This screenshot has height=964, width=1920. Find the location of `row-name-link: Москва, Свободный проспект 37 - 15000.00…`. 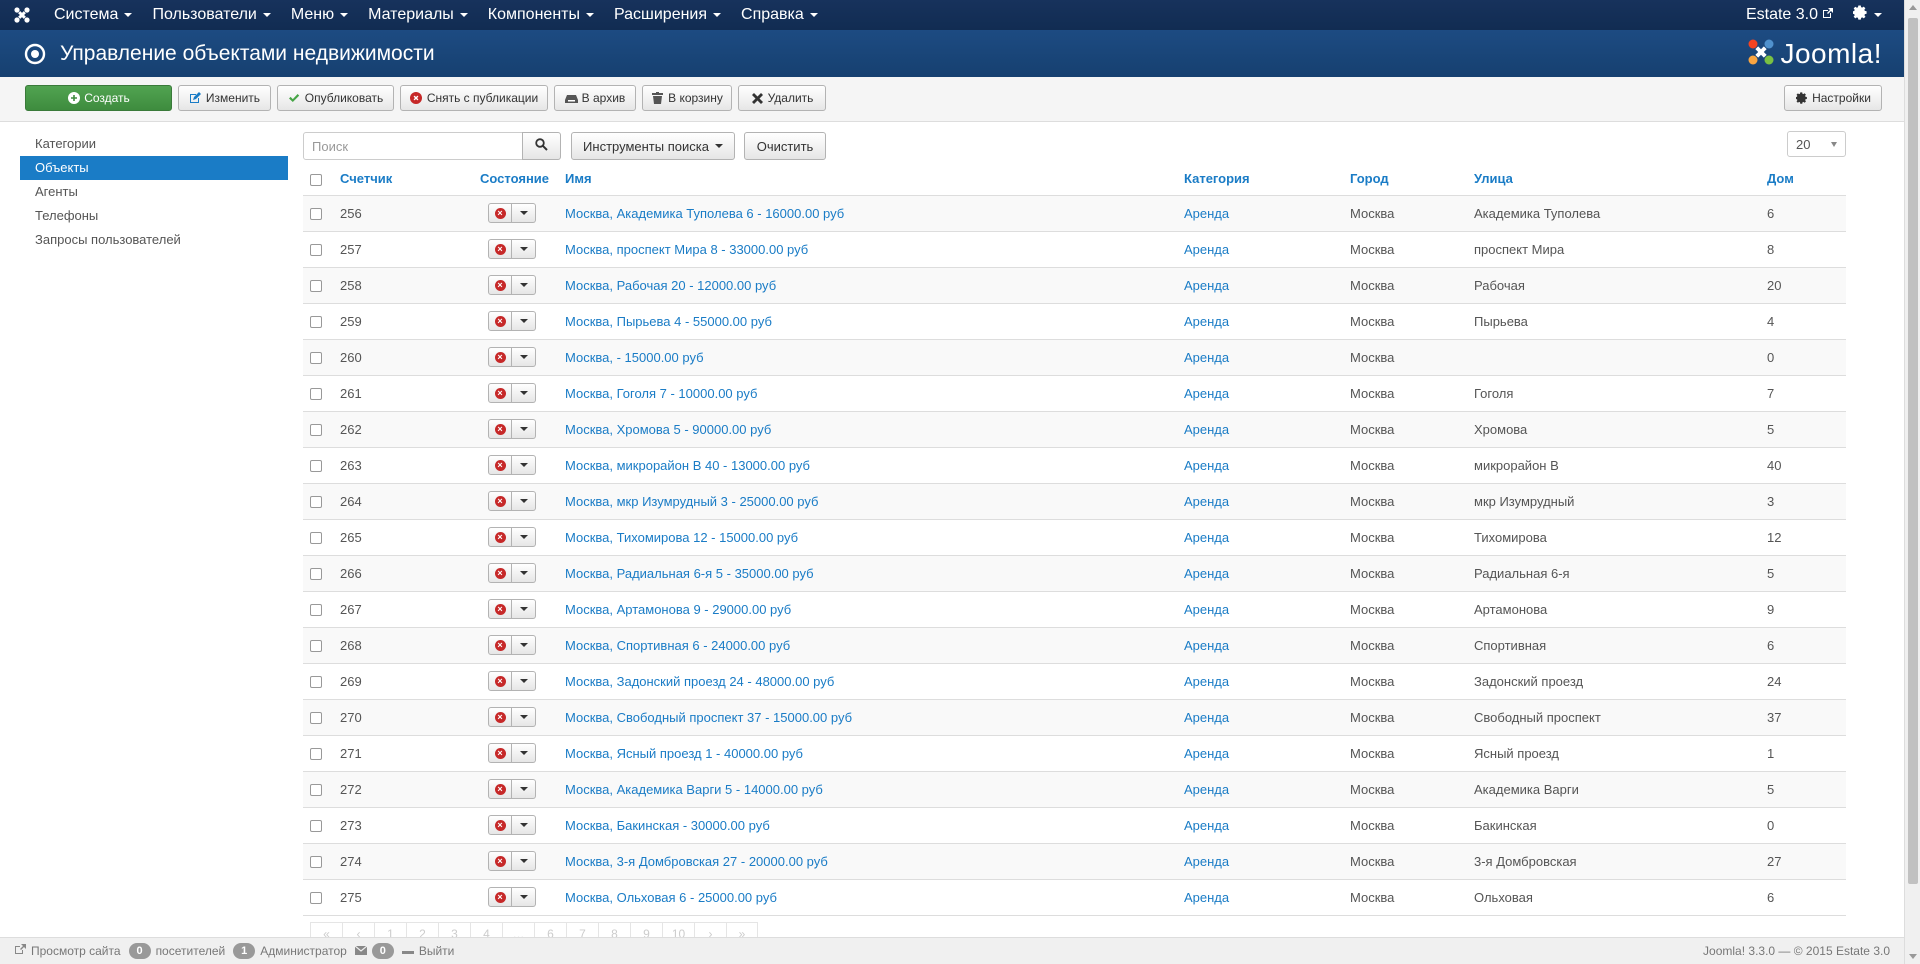

row-name-link: Москва, Свободный проспект 37 - 15000.00… is located at coordinates (708, 717).